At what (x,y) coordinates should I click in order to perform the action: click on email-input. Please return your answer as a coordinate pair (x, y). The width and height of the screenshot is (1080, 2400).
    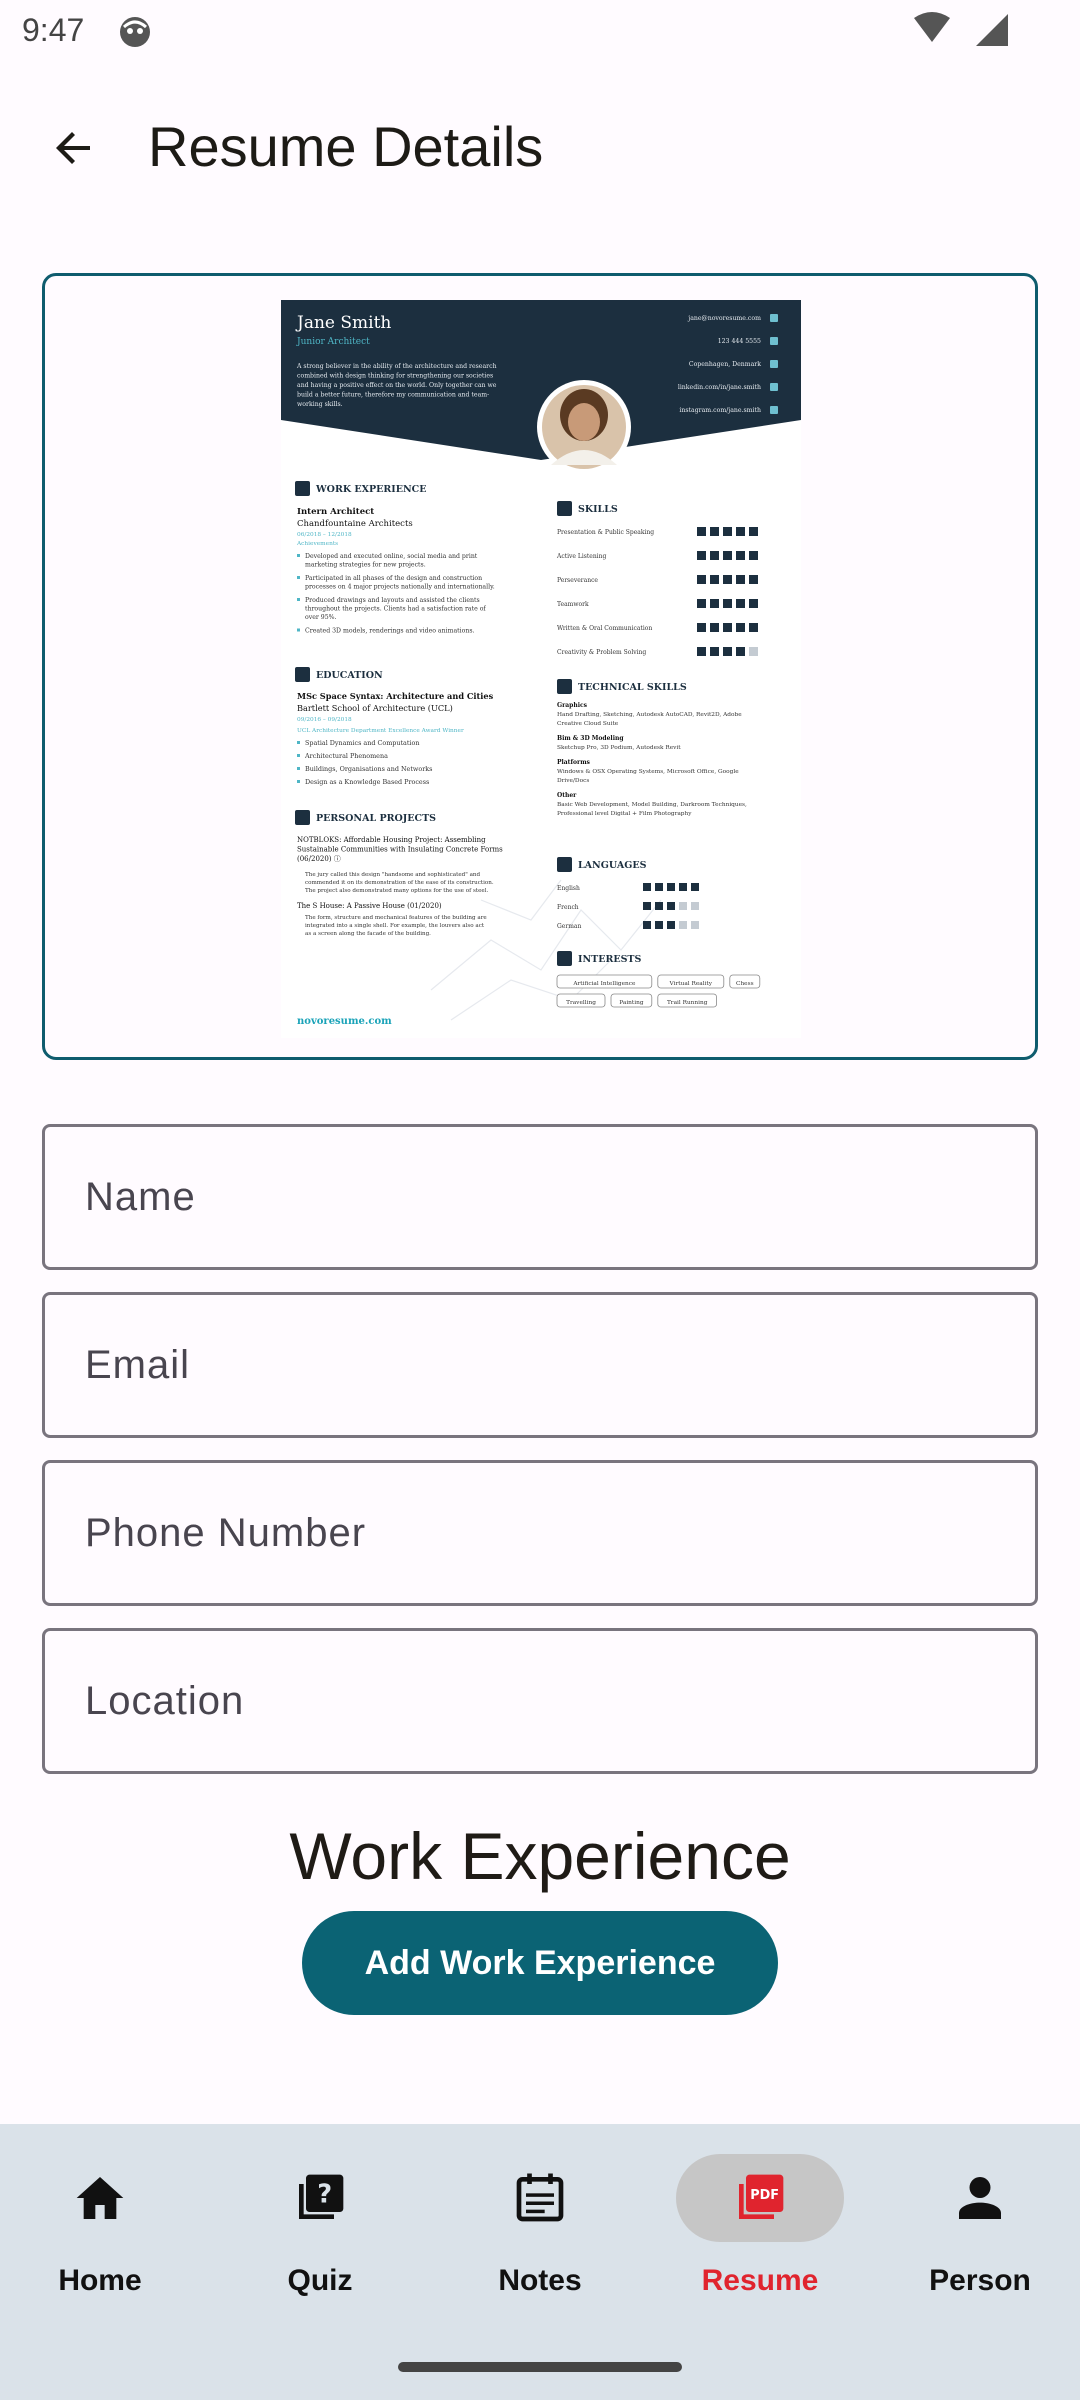
    Looking at the image, I should click on (540, 1365).